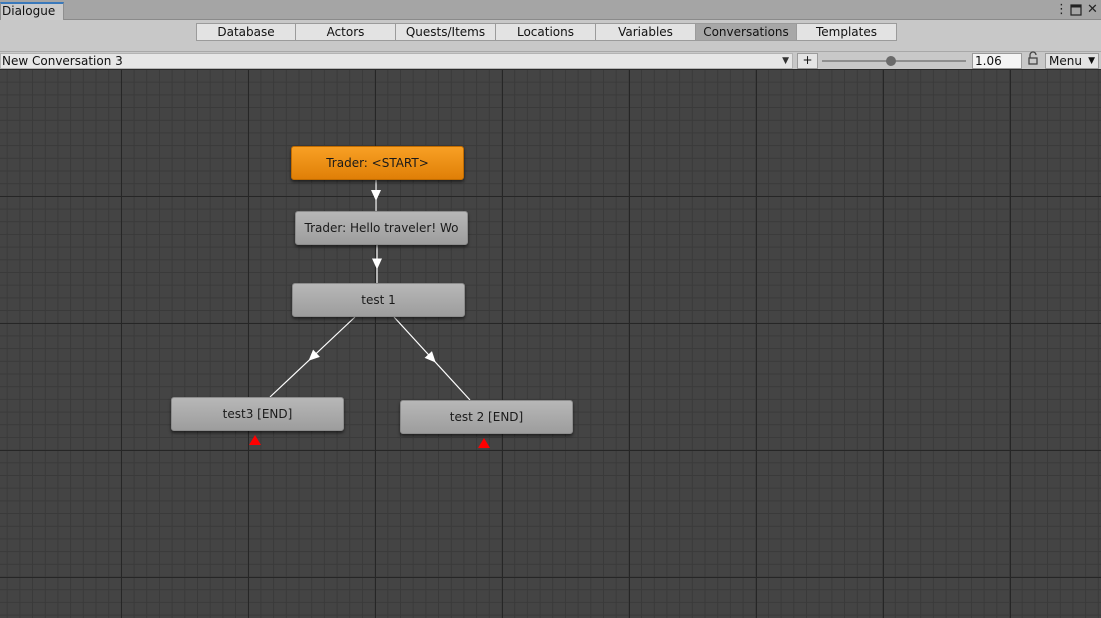  What do you see at coordinates (32, 11) in the screenshot?
I see `window-tab-dialogue: Dialogue` at bounding box center [32, 11].